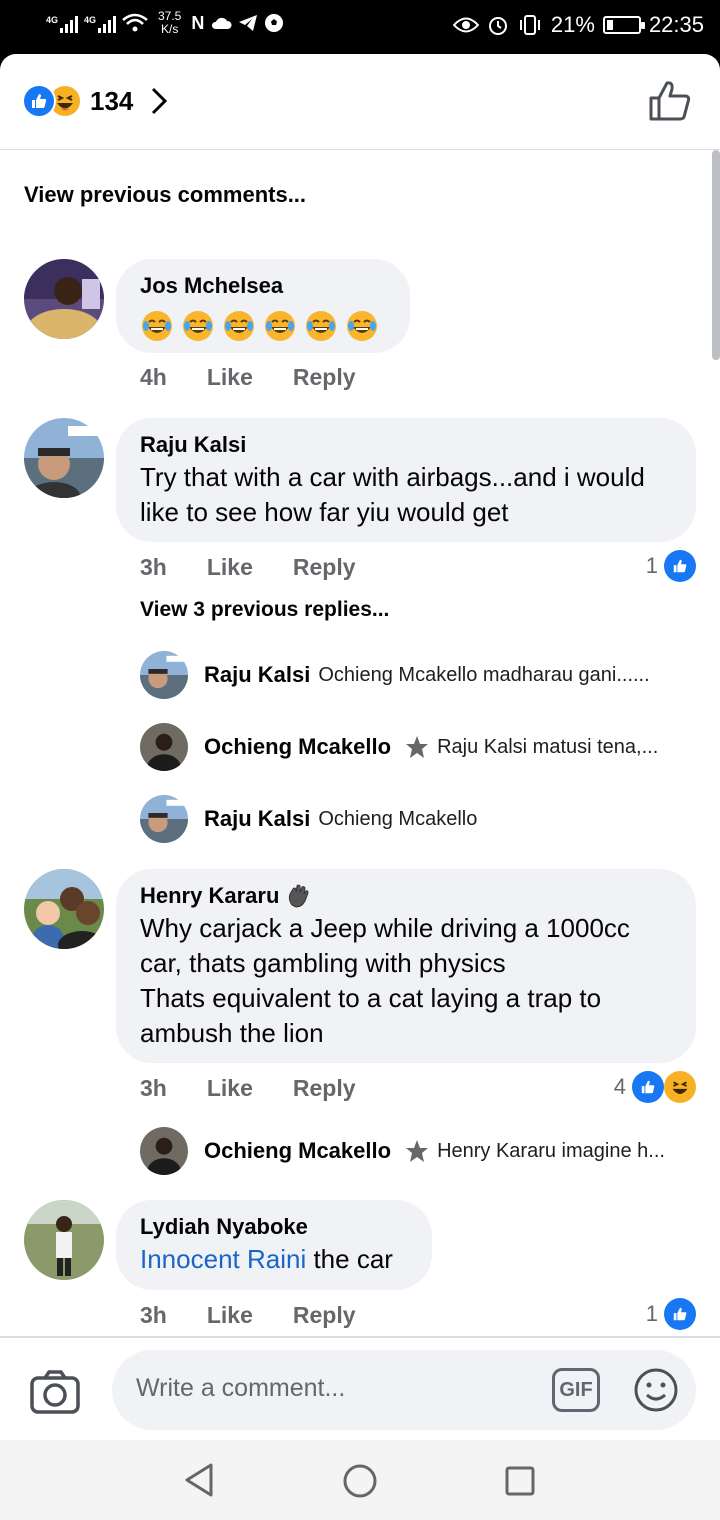 Image resolution: width=720 pixels, height=1520 pixels. I want to click on reactions-header: 134, so click(360, 102).